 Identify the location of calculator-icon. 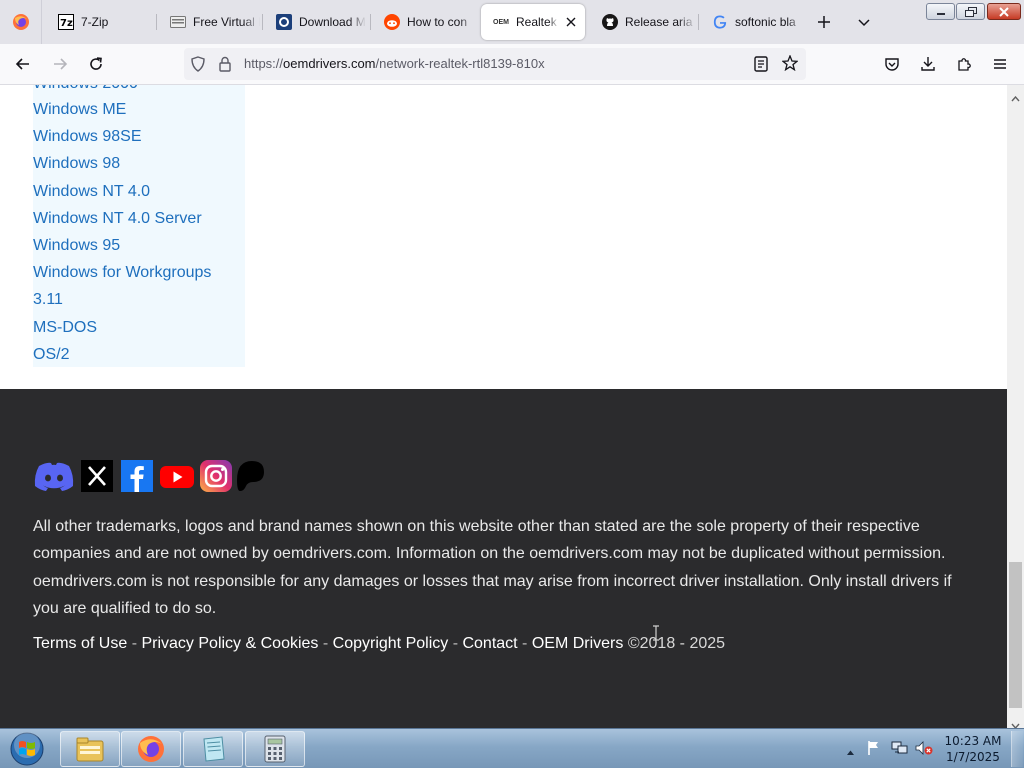
(275, 749).